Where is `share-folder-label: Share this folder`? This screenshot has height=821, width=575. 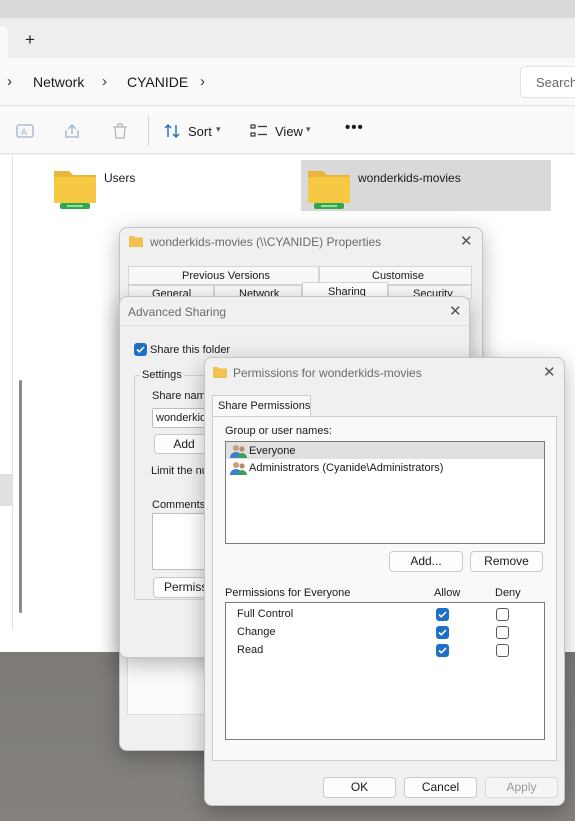 share-folder-label: Share this folder is located at coordinates (190, 350).